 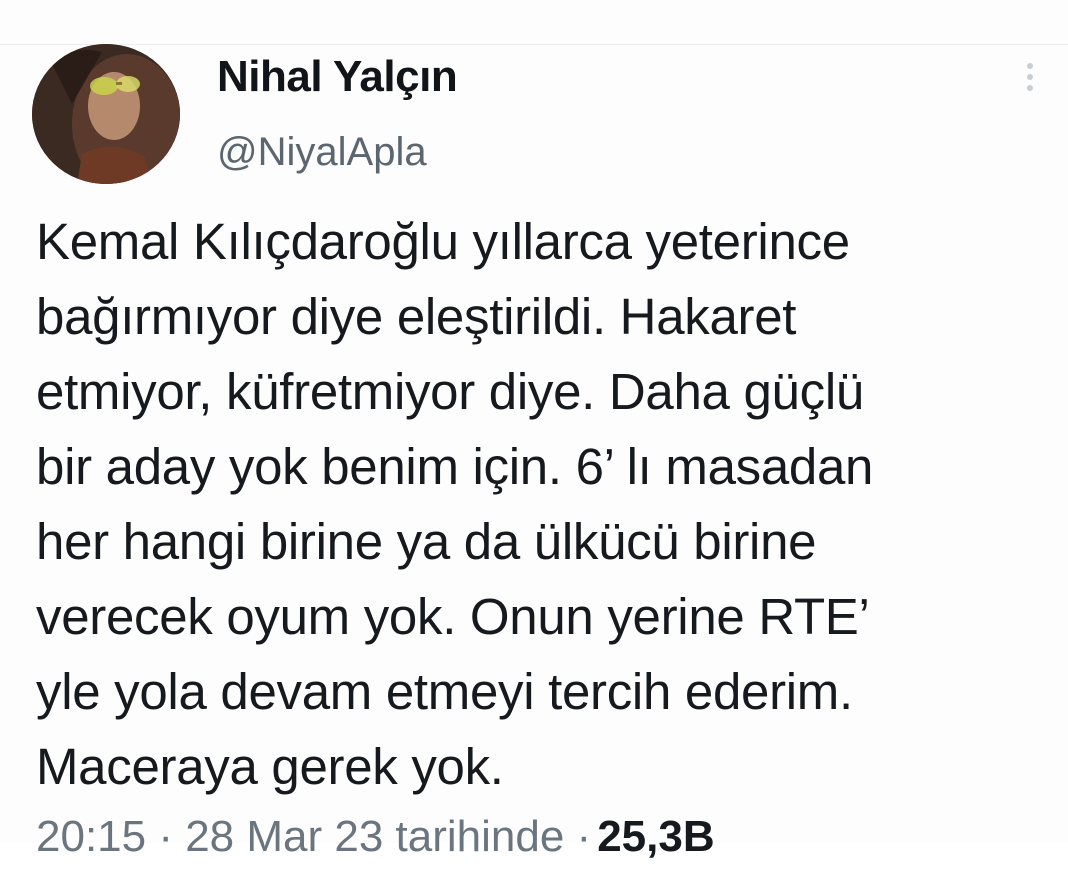 What do you see at coordinates (534, 44) in the screenshot?
I see `top-divider` at bounding box center [534, 44].